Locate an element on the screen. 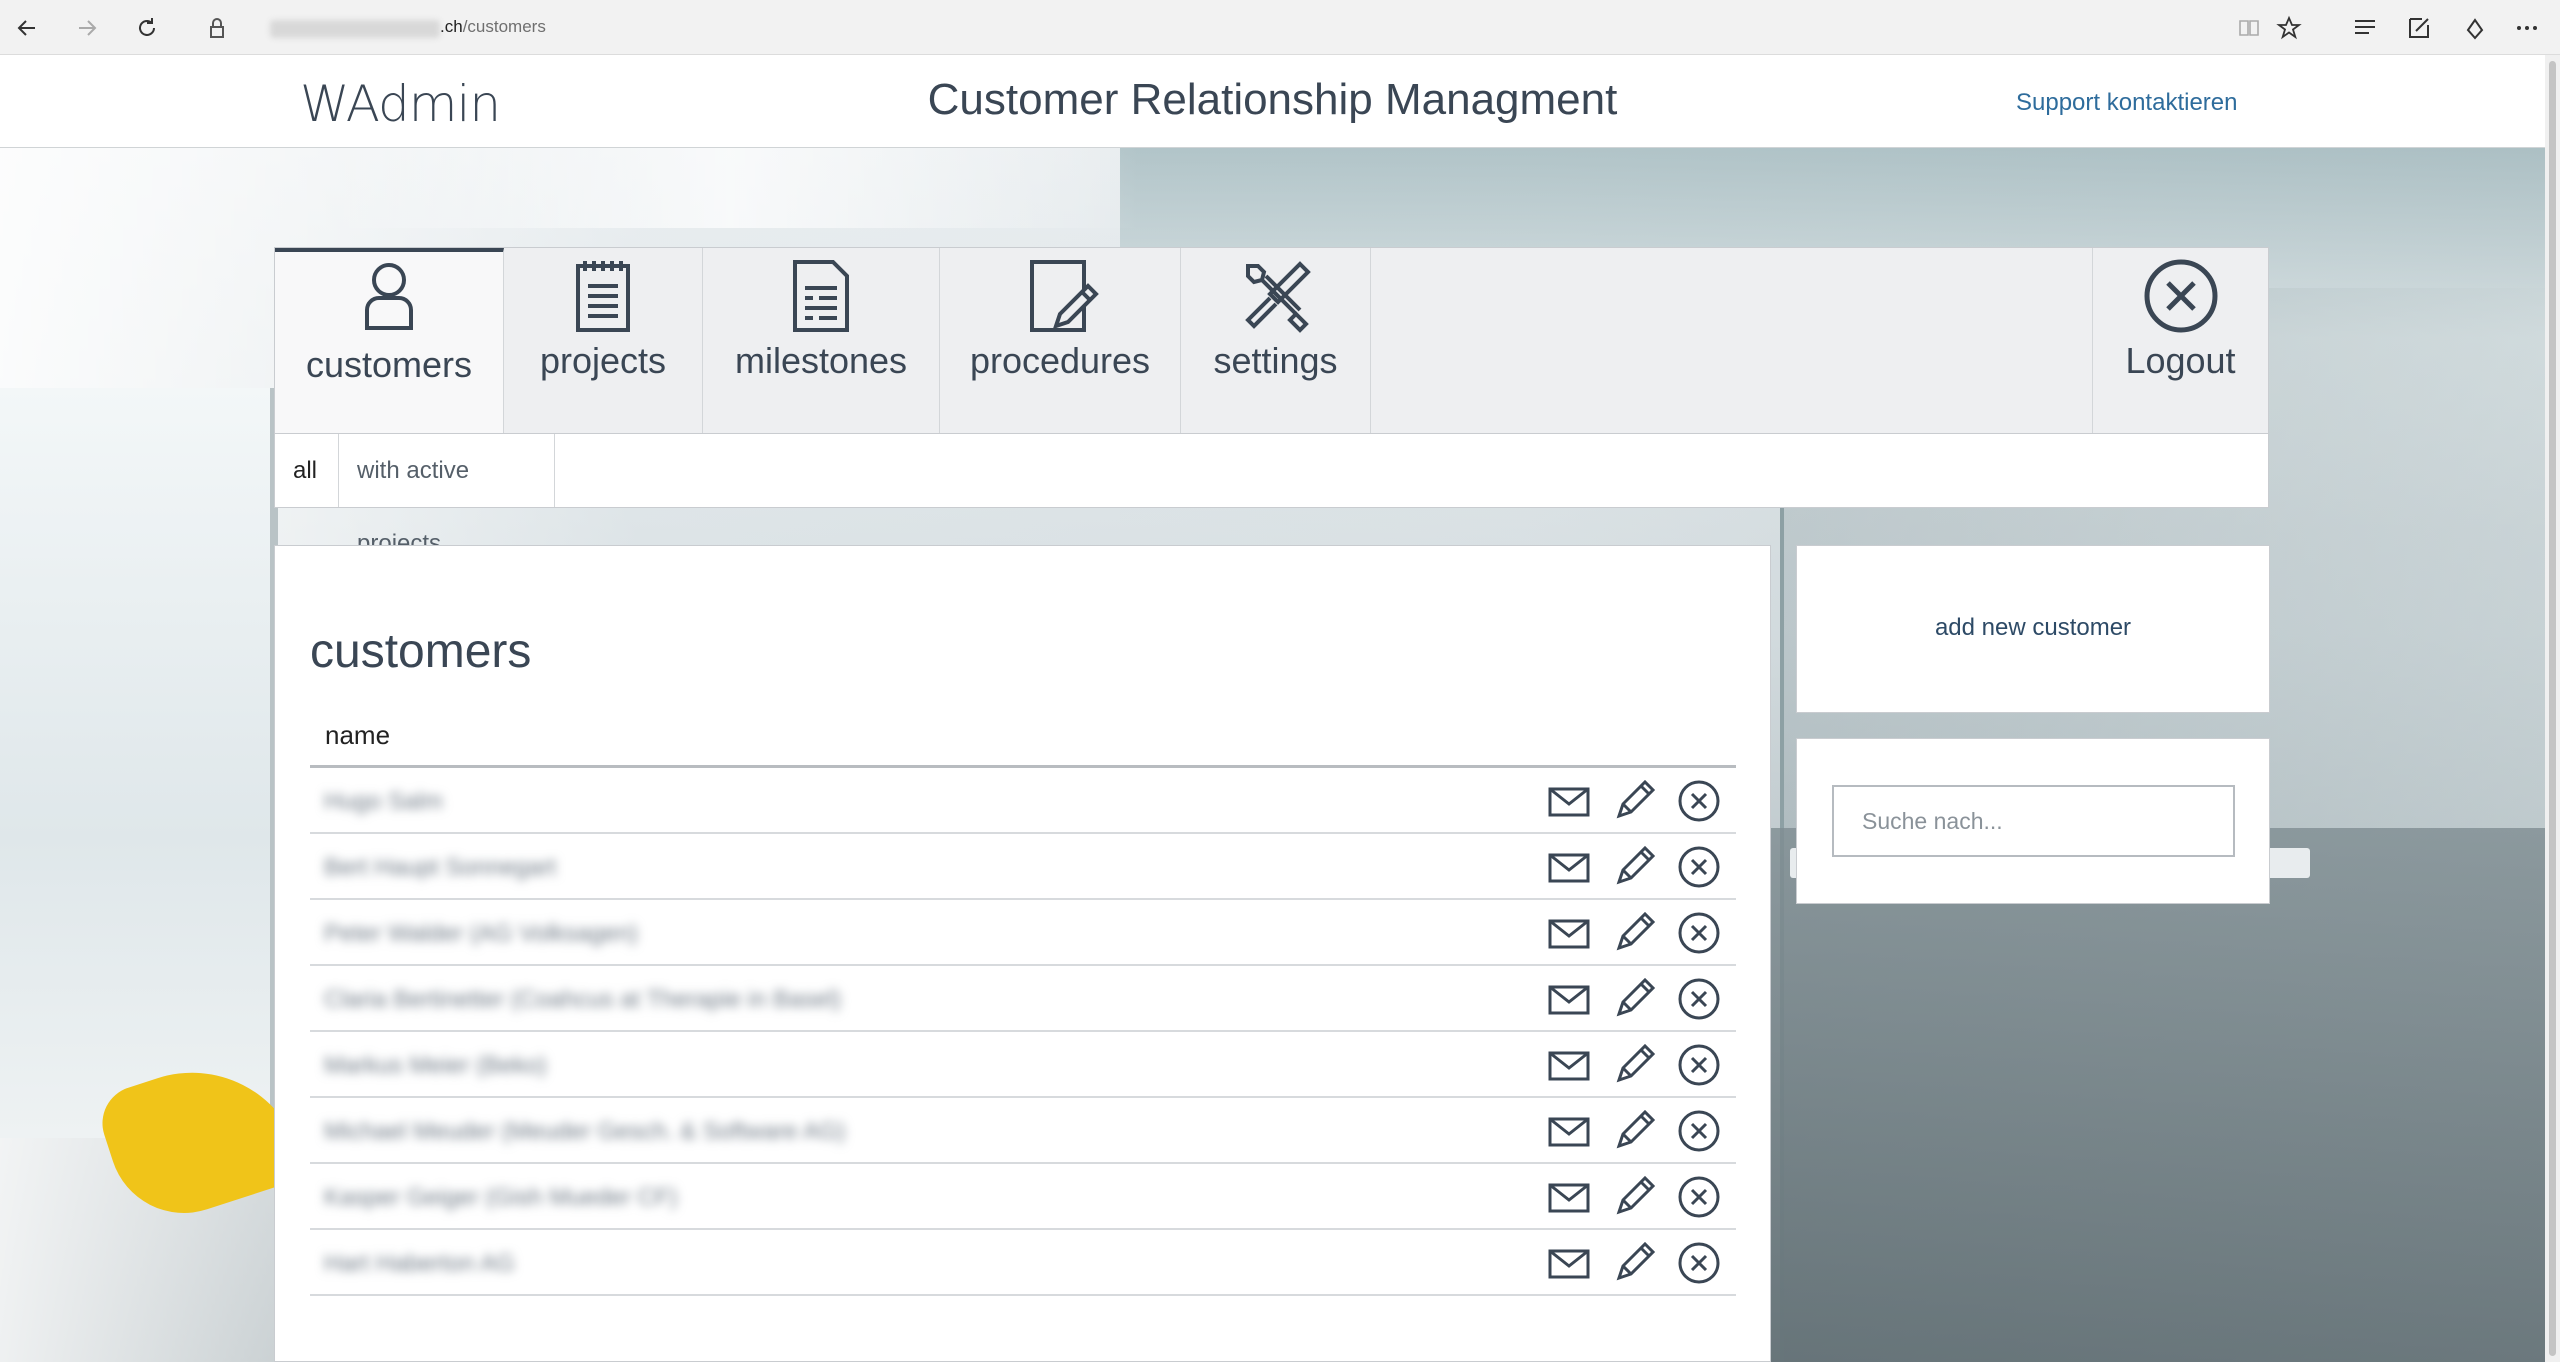 This screenshot has width=2560, height=1362. document-list-icon is located at coordinates (821, 296).